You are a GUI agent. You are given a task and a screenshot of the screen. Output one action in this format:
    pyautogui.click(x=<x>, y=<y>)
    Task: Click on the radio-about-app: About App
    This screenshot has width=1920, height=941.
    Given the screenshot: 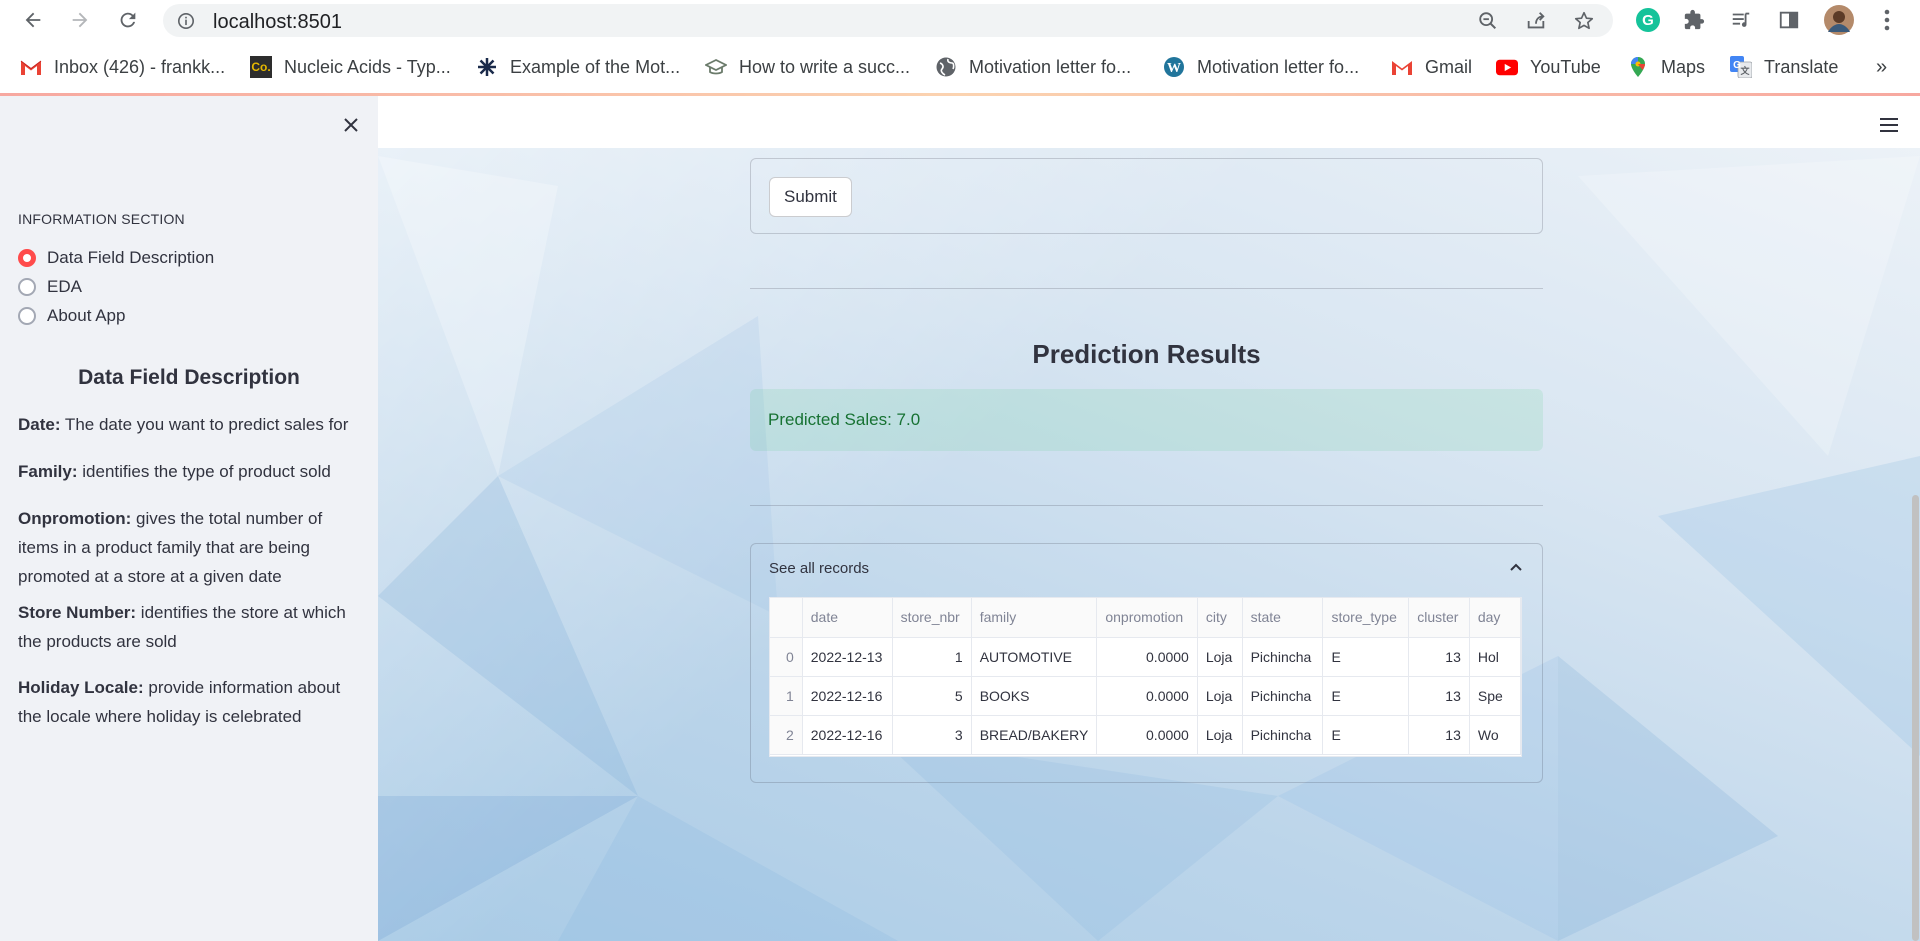 What is the action you would take?
    pyautogui.click(x=71, y=316)
    